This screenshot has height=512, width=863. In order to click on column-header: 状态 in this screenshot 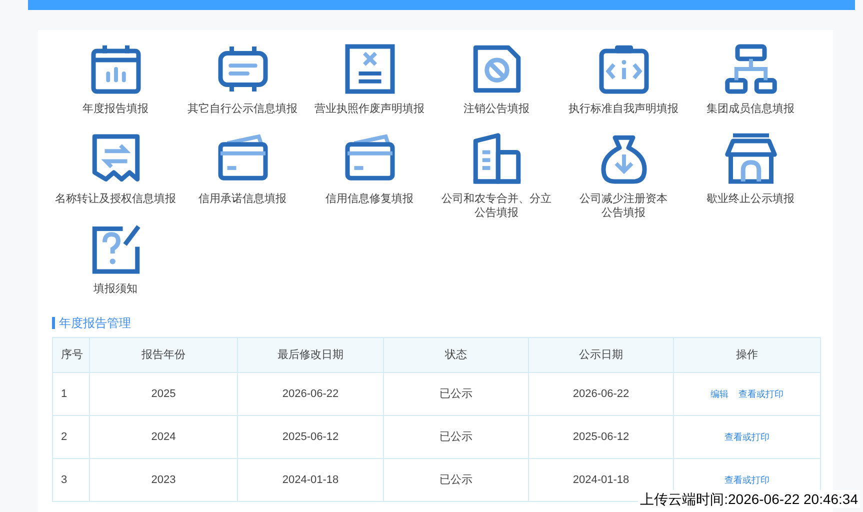, I will do `click(456, 355)`.